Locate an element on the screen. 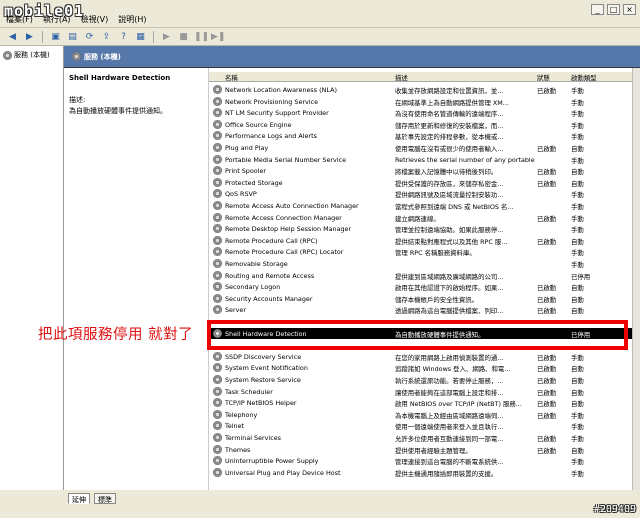 This screenshot has width=640, height=518. table-row: Telephony 為本機電腦上及經由區域網路遠端伺... 已啟動 手動 is located at coordinates (424, 415).